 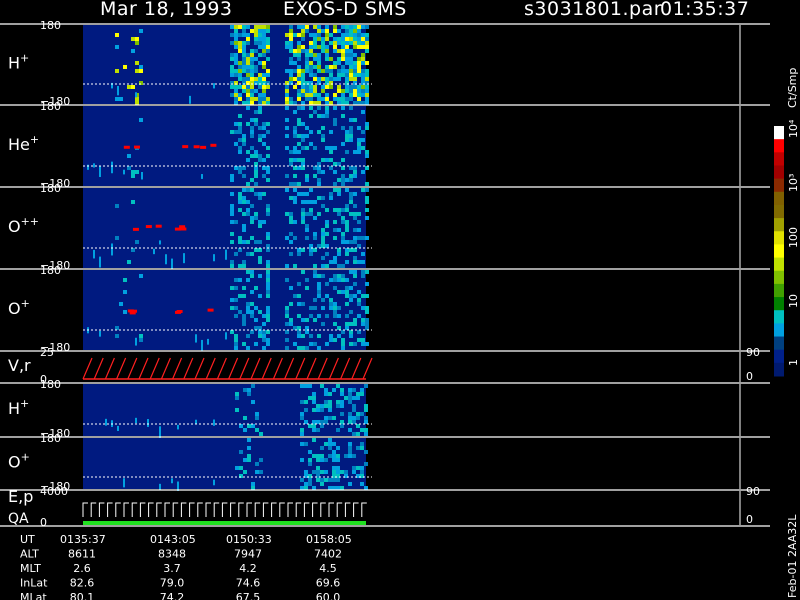 What do you see at coordinates (33, 595) in the screenshot?
I see `table-row-name: MLat` at bounding box center [33, 595].